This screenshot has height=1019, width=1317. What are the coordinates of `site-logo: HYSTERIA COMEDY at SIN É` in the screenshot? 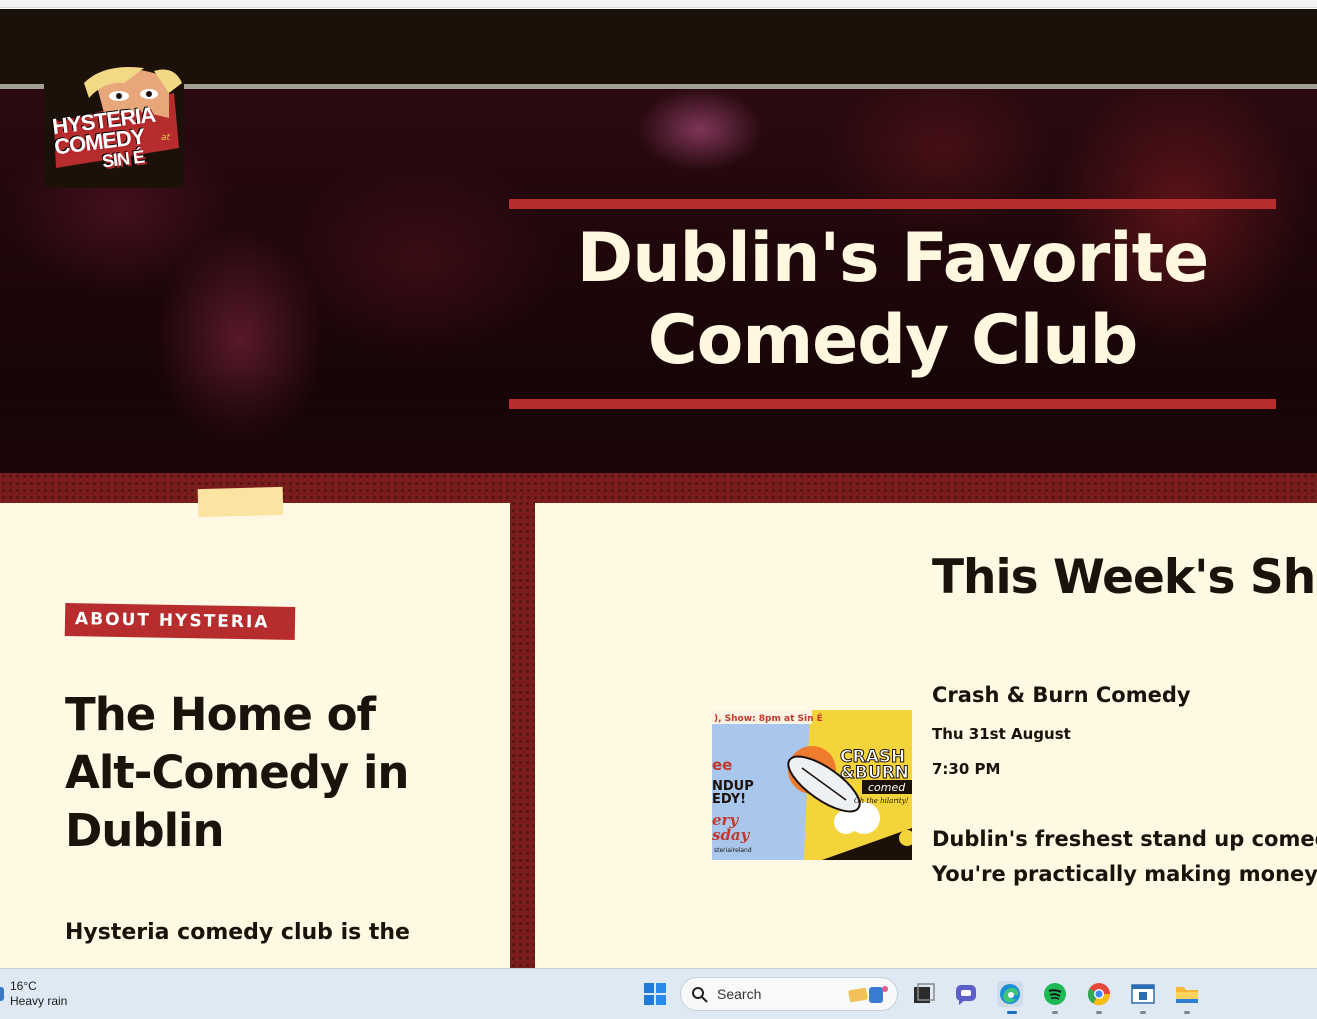 It's located at (114, 125).